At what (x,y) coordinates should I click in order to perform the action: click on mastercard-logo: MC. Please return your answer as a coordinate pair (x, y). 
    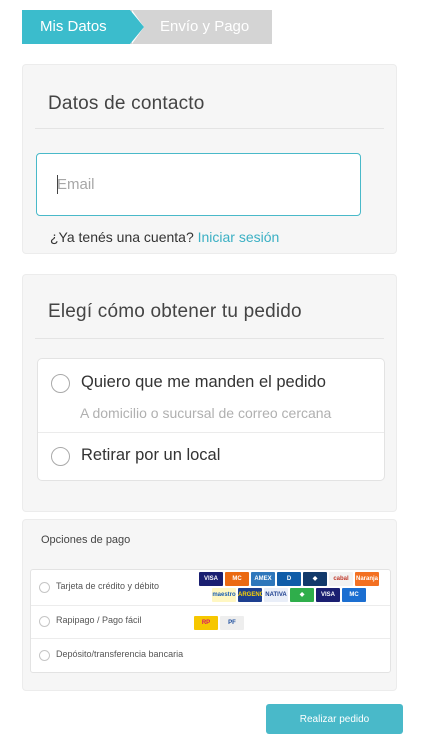
    Looking at the image, I should click on (237, 579).